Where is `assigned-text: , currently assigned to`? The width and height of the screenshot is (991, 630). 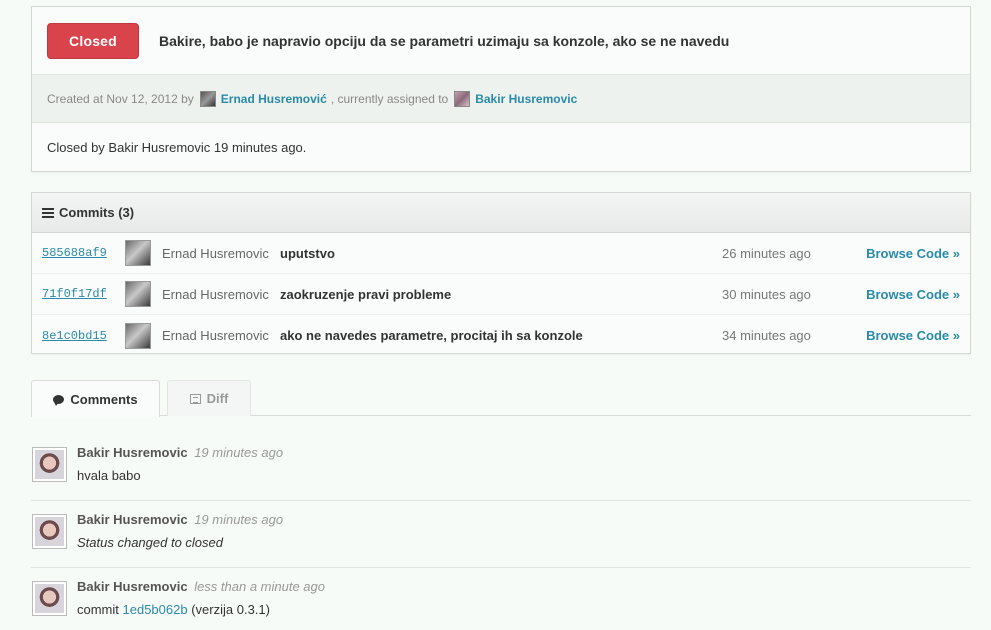 assigned-text: , currently assigned to is located at coordinates (389, 98).